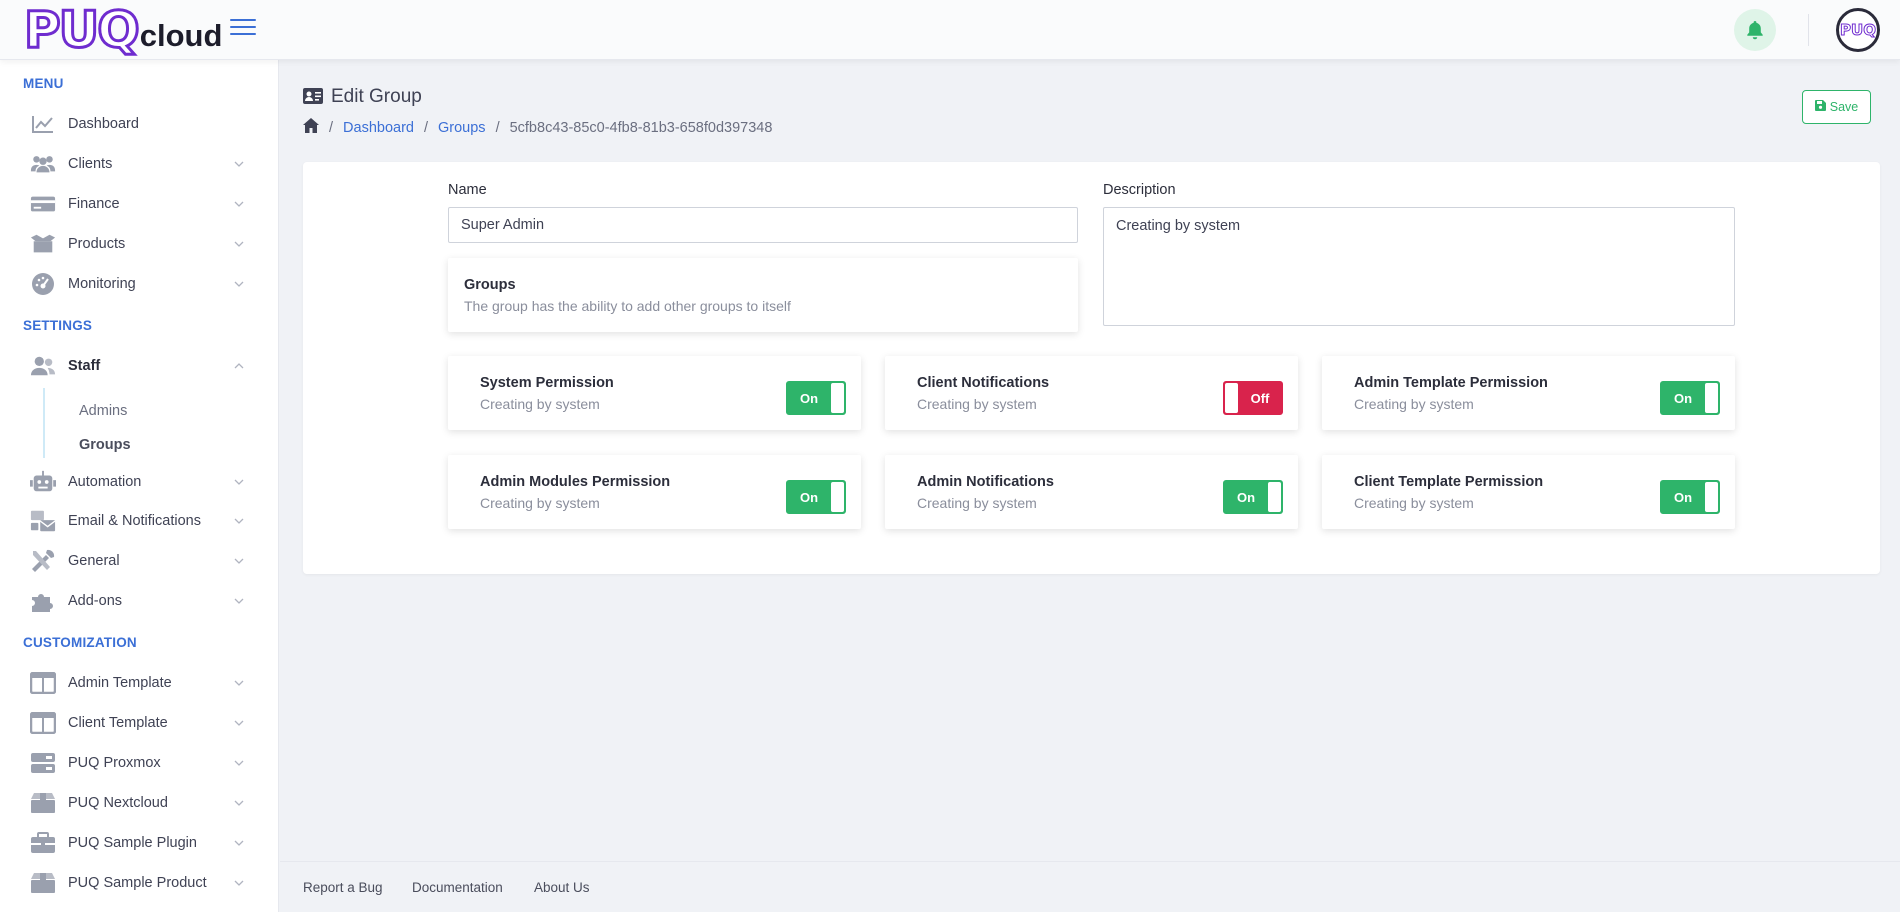  What do you see at coordinates (181, 35) in the screenshot?
I see `logo-cloud-text: cloud` at bounding box center [181, 35].